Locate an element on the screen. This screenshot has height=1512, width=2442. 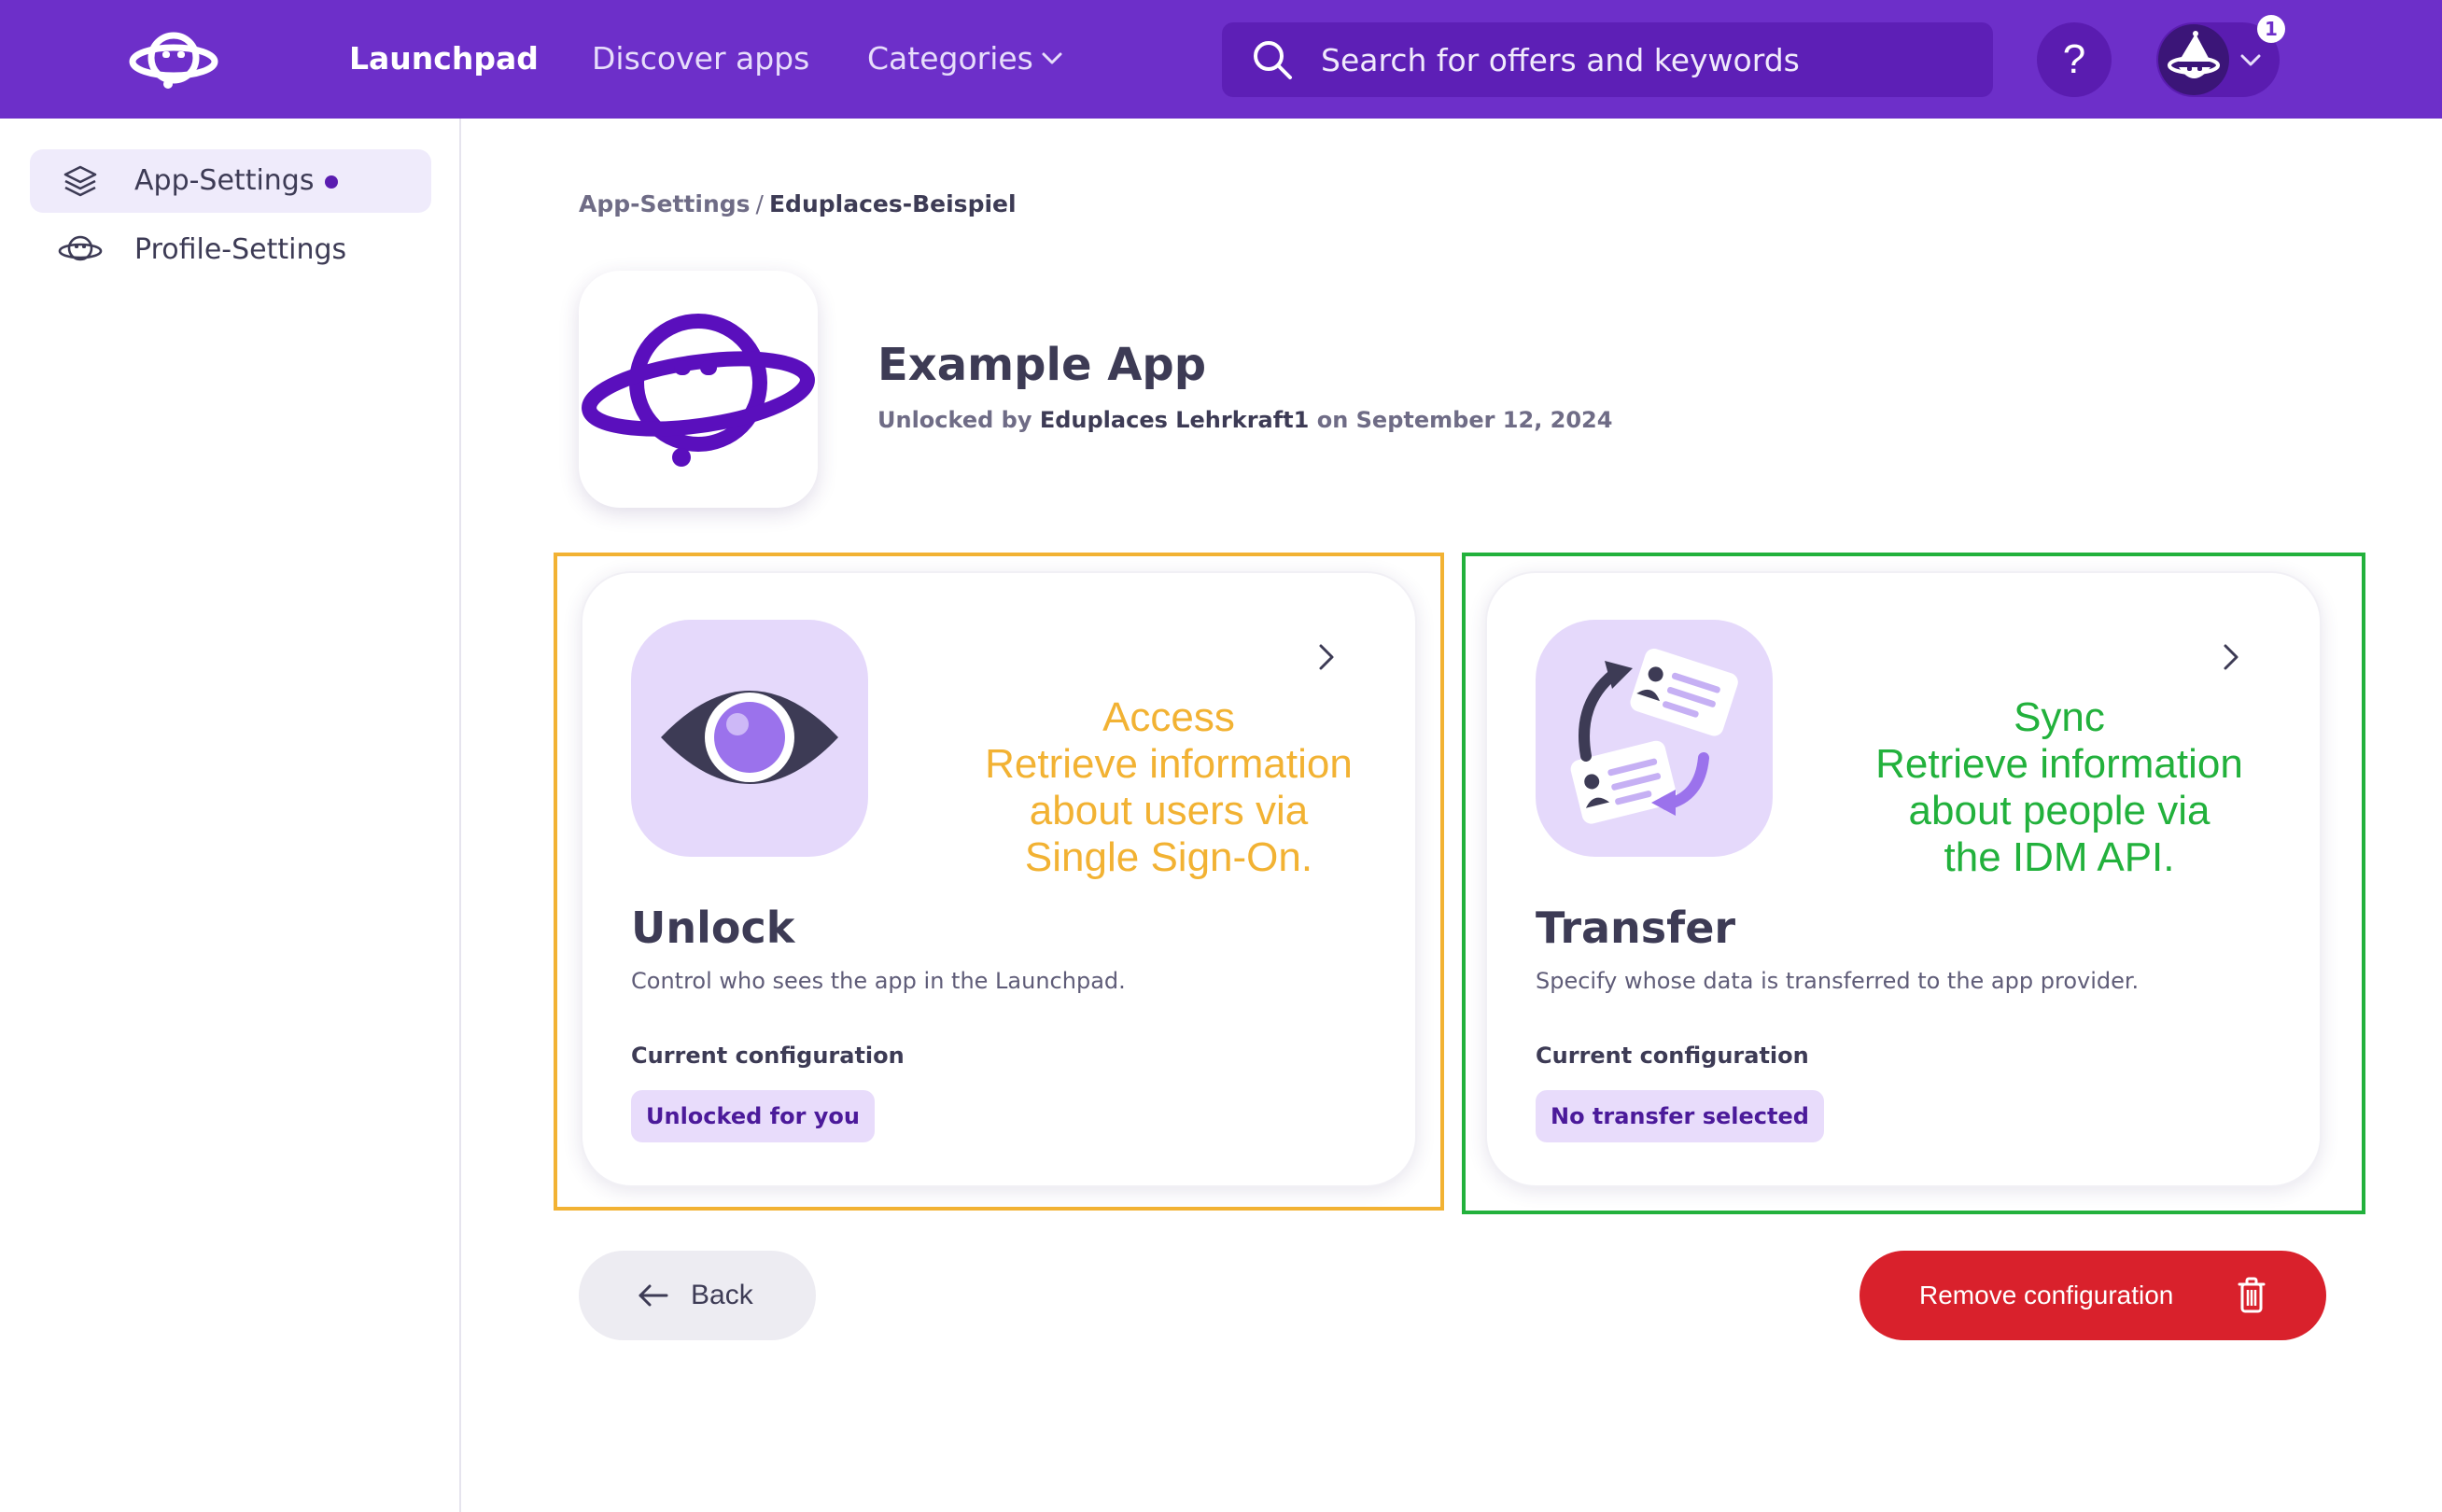
question-mark-icon: ? is located at coordinates (2074, 59).